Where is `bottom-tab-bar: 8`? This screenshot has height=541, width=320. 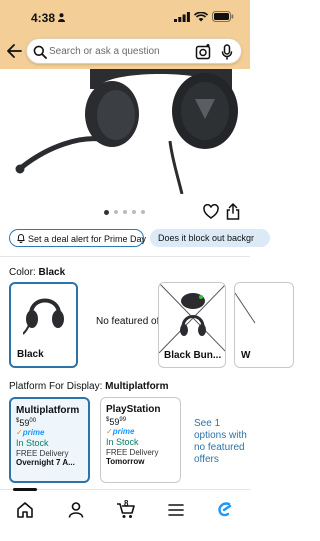
bottom-tab-bar: 8 is located at coordinates (125, 514).